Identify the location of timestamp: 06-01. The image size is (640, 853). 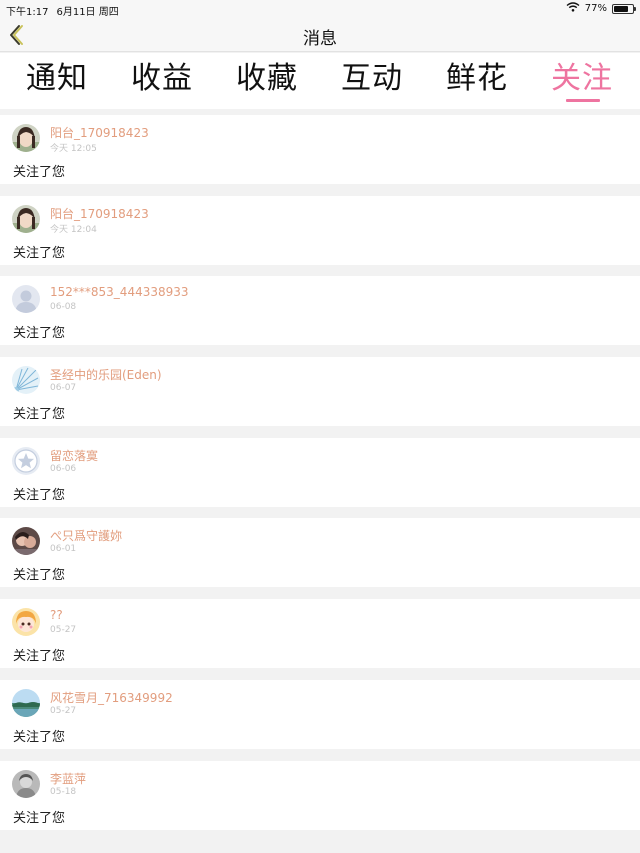
(63, 549).